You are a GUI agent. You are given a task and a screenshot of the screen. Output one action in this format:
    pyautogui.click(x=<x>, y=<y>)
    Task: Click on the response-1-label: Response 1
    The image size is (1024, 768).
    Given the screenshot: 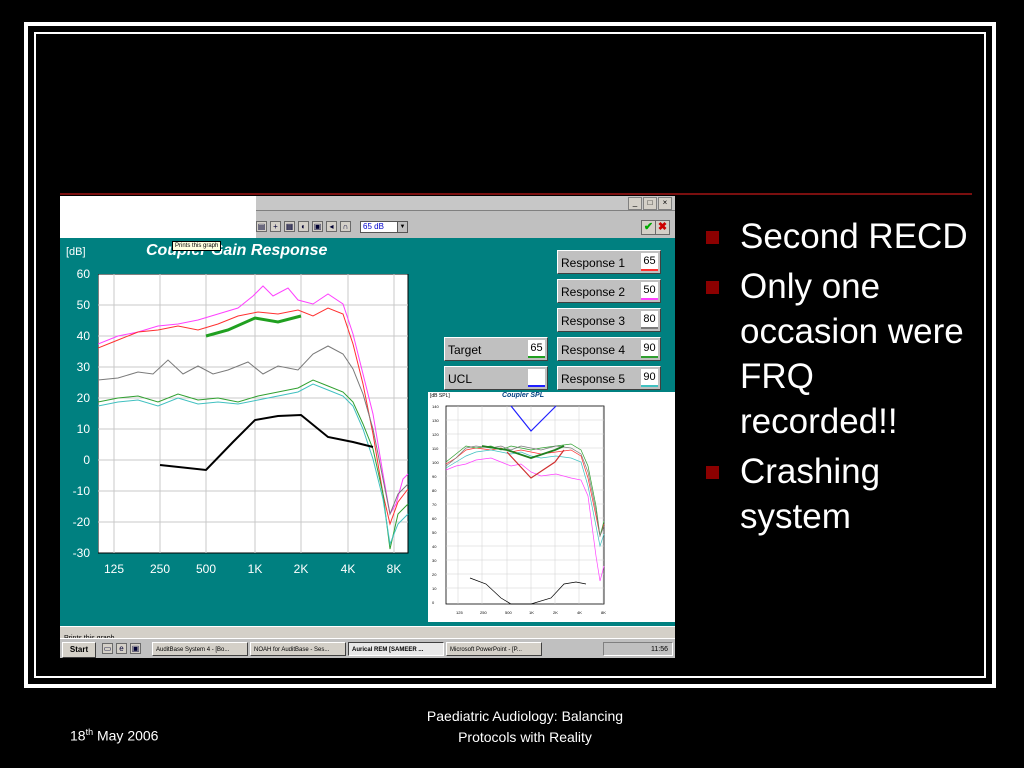 What is the action you would take?
    pyautogui.click(x=593, y=263)
    